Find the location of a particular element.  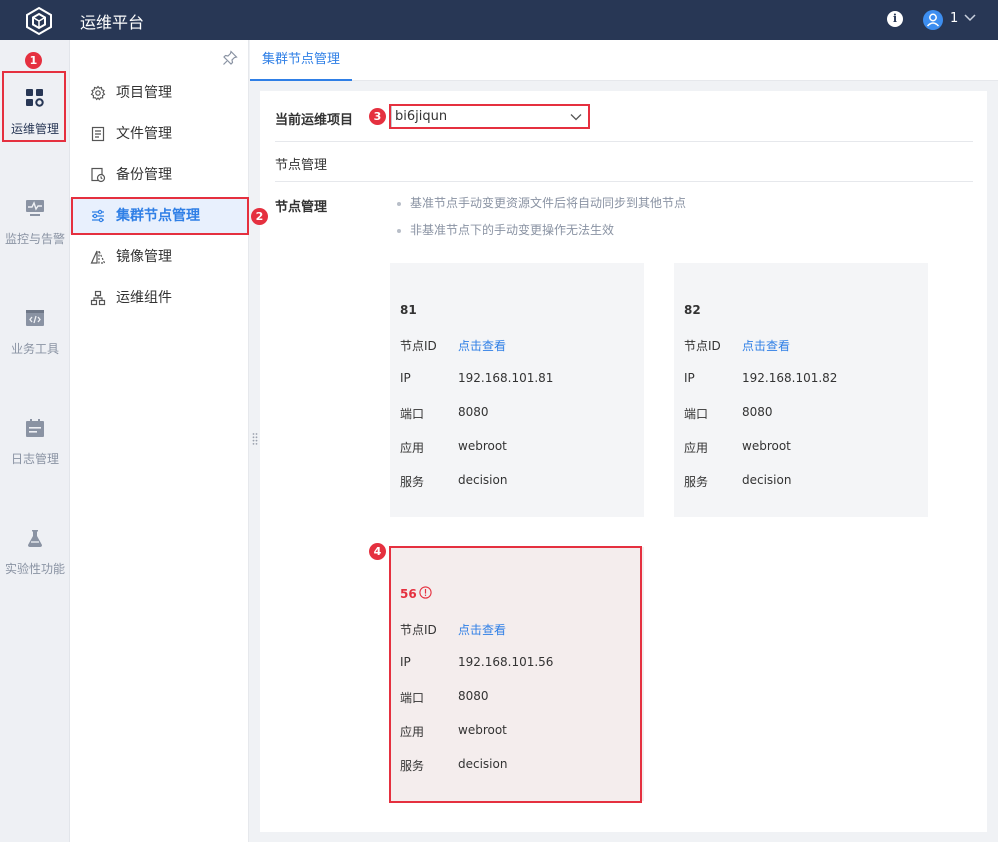

monitor-icon is located at coordinates (35, 208).